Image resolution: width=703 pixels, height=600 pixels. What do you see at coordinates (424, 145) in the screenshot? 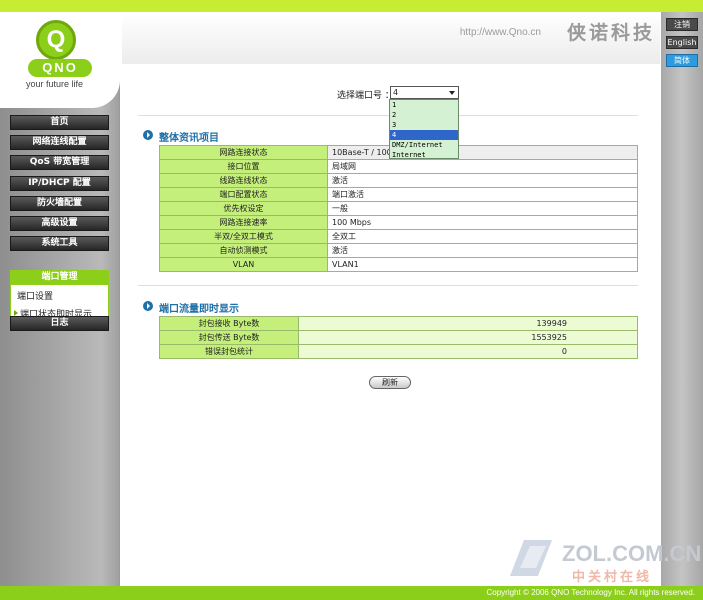
I see `port-option-dmz-internet: DMZ/Internet` at bounding box center [424, 145].